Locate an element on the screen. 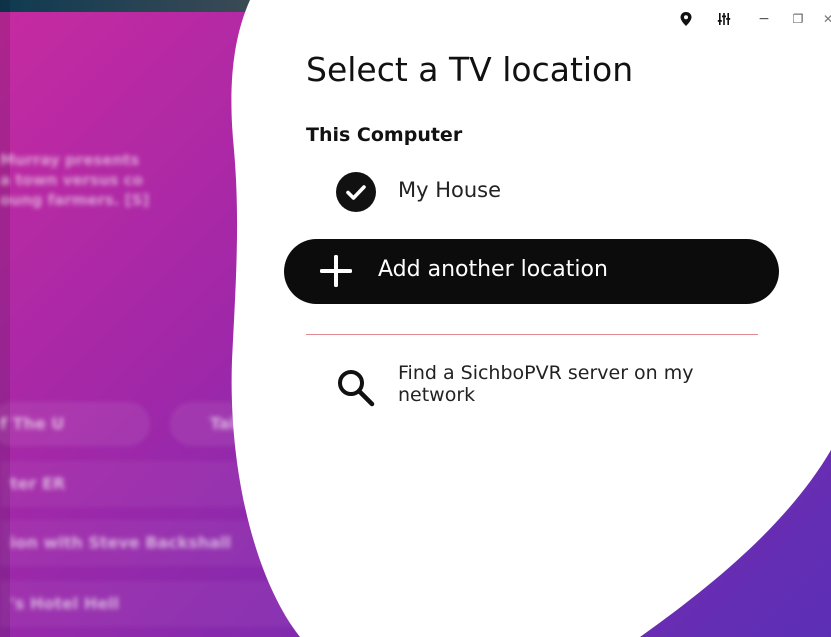 This screenshot has height=637, width=831. location-label: My House is located at coordinates (450, 190).